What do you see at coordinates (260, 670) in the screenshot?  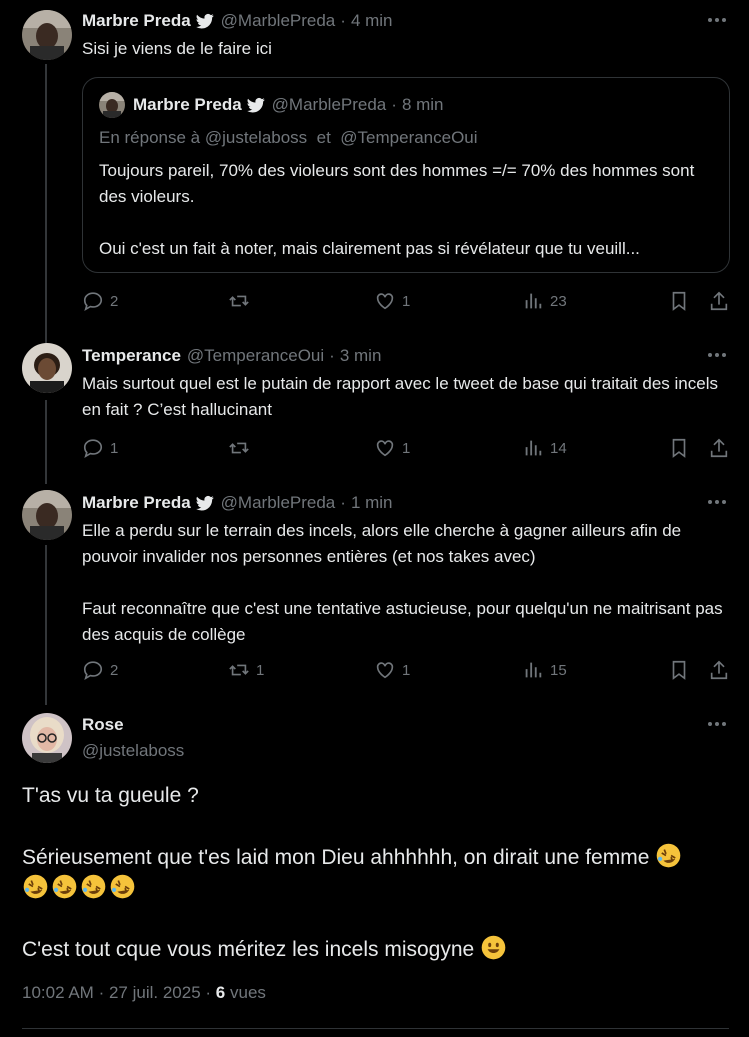 I see `retweet-count: 1` at bounding box center [260, 670].